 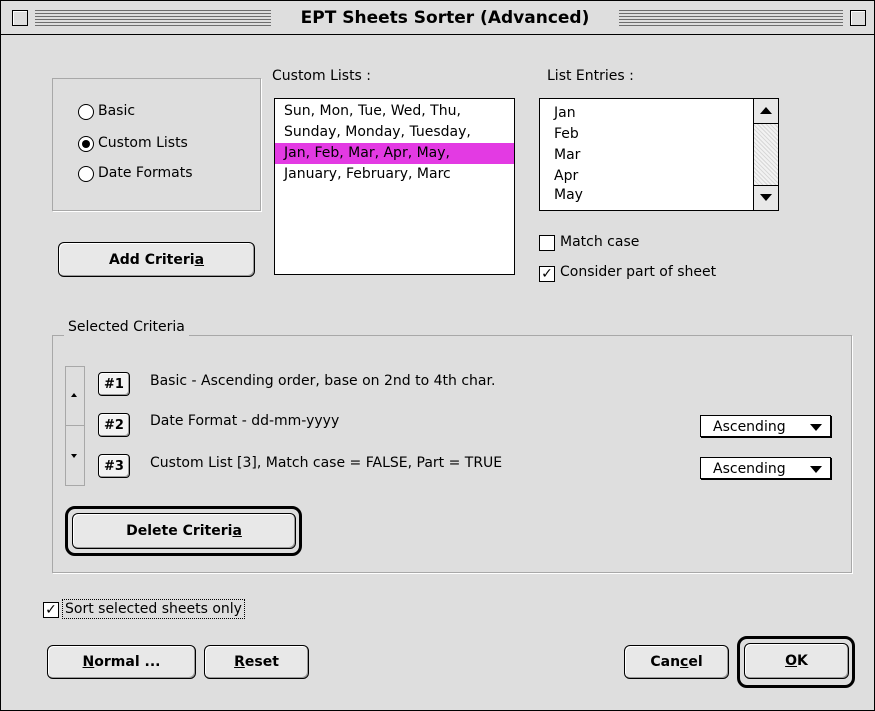 I want to click on criteria-1-button: #1, so click(x=114, y=384).